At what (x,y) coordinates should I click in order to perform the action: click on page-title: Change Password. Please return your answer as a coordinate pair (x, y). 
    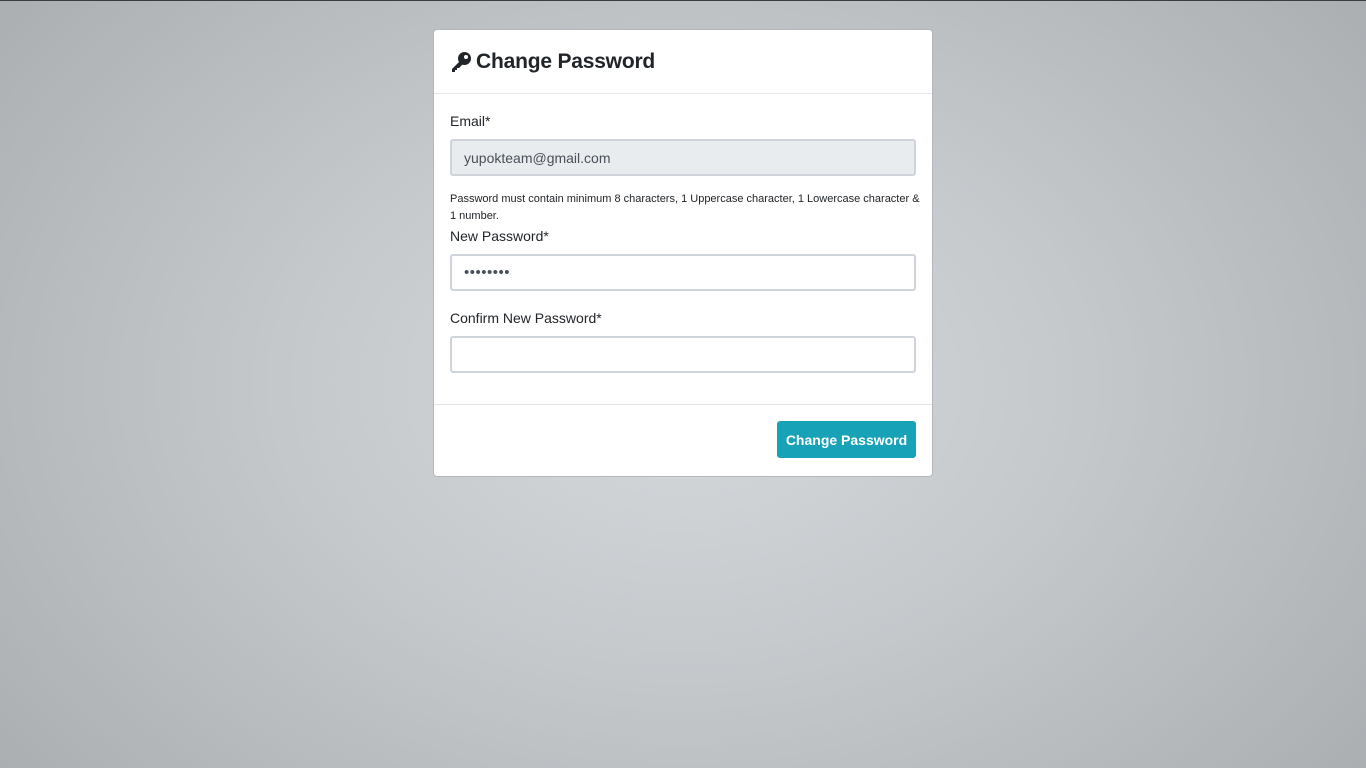
    Looking at the image, I should click on (566, 61).